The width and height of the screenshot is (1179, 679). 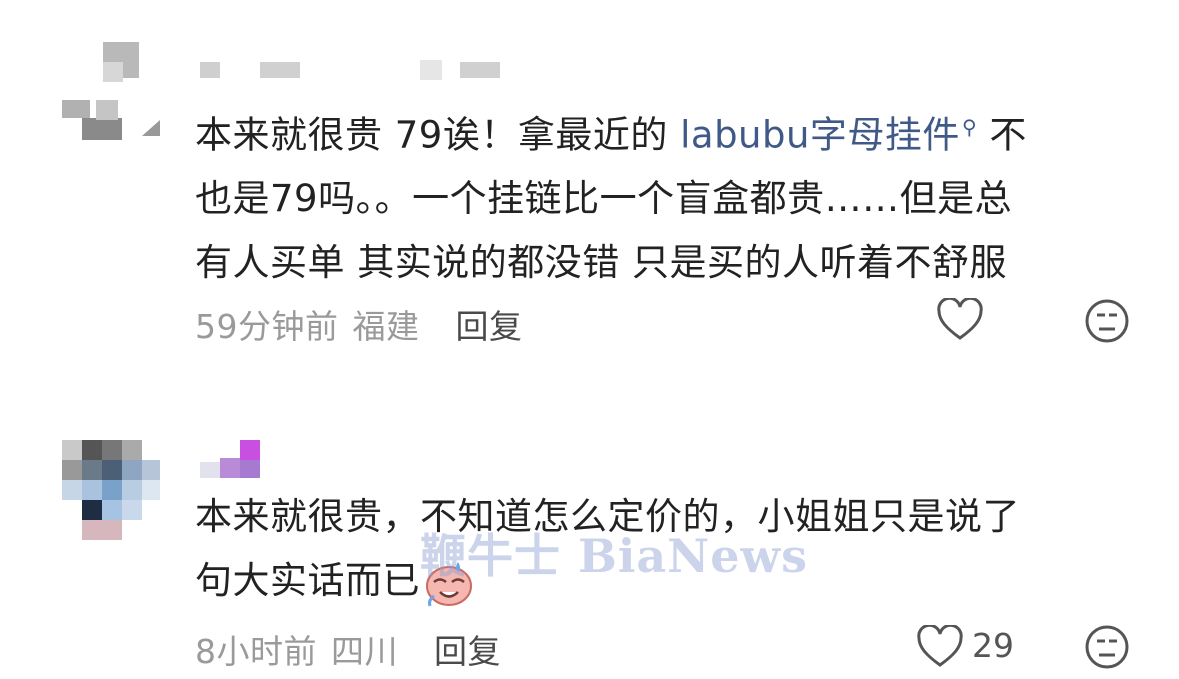 What do you see at coordinates (438, 135) in the screenshot?
I see `comment-text-part: 本来就很贵 79诶！拿最近的` at bounding box center [438, 135].